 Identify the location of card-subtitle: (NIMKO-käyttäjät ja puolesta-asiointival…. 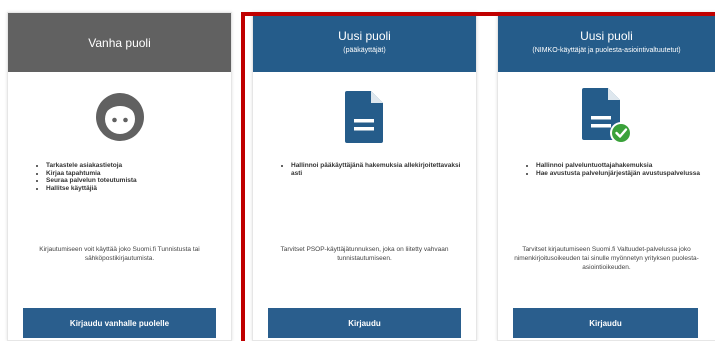
(606, 50).